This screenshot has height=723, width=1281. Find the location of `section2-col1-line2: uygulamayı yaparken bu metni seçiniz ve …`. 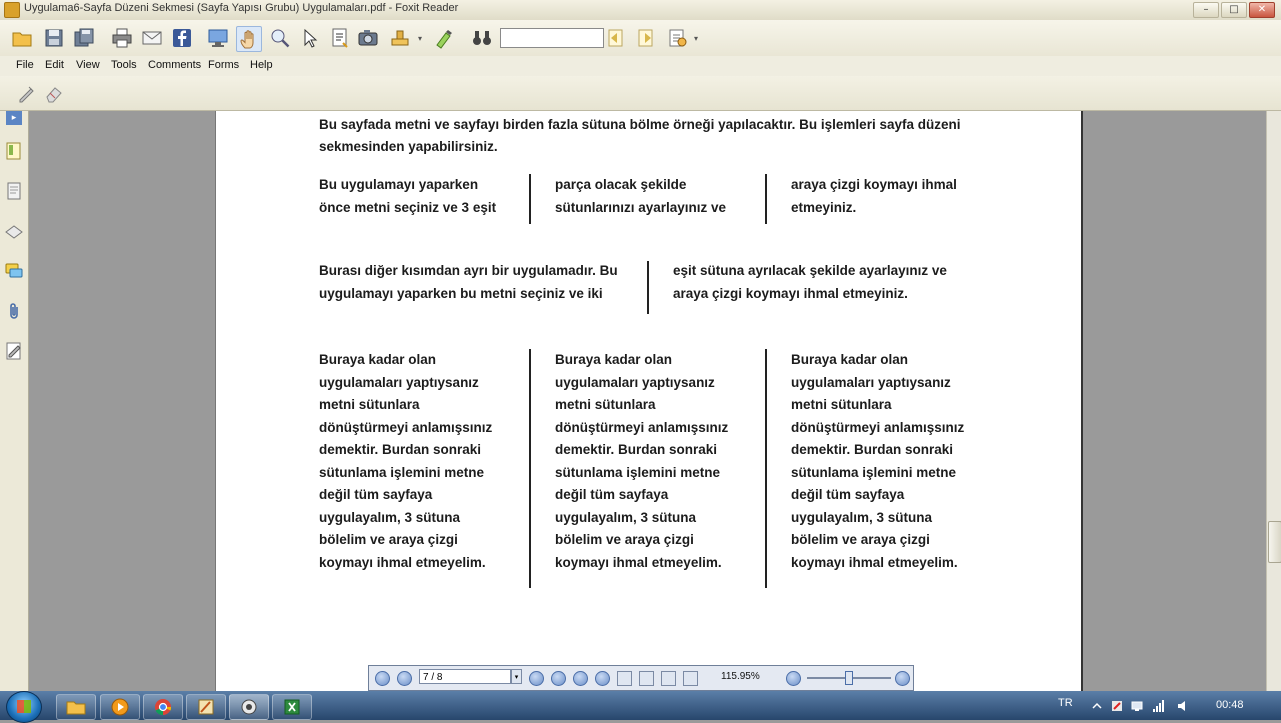

section2-col1-line2: uygulamayı yaparken bu metni seçiniz ve … is located at coordinates (461, 293).